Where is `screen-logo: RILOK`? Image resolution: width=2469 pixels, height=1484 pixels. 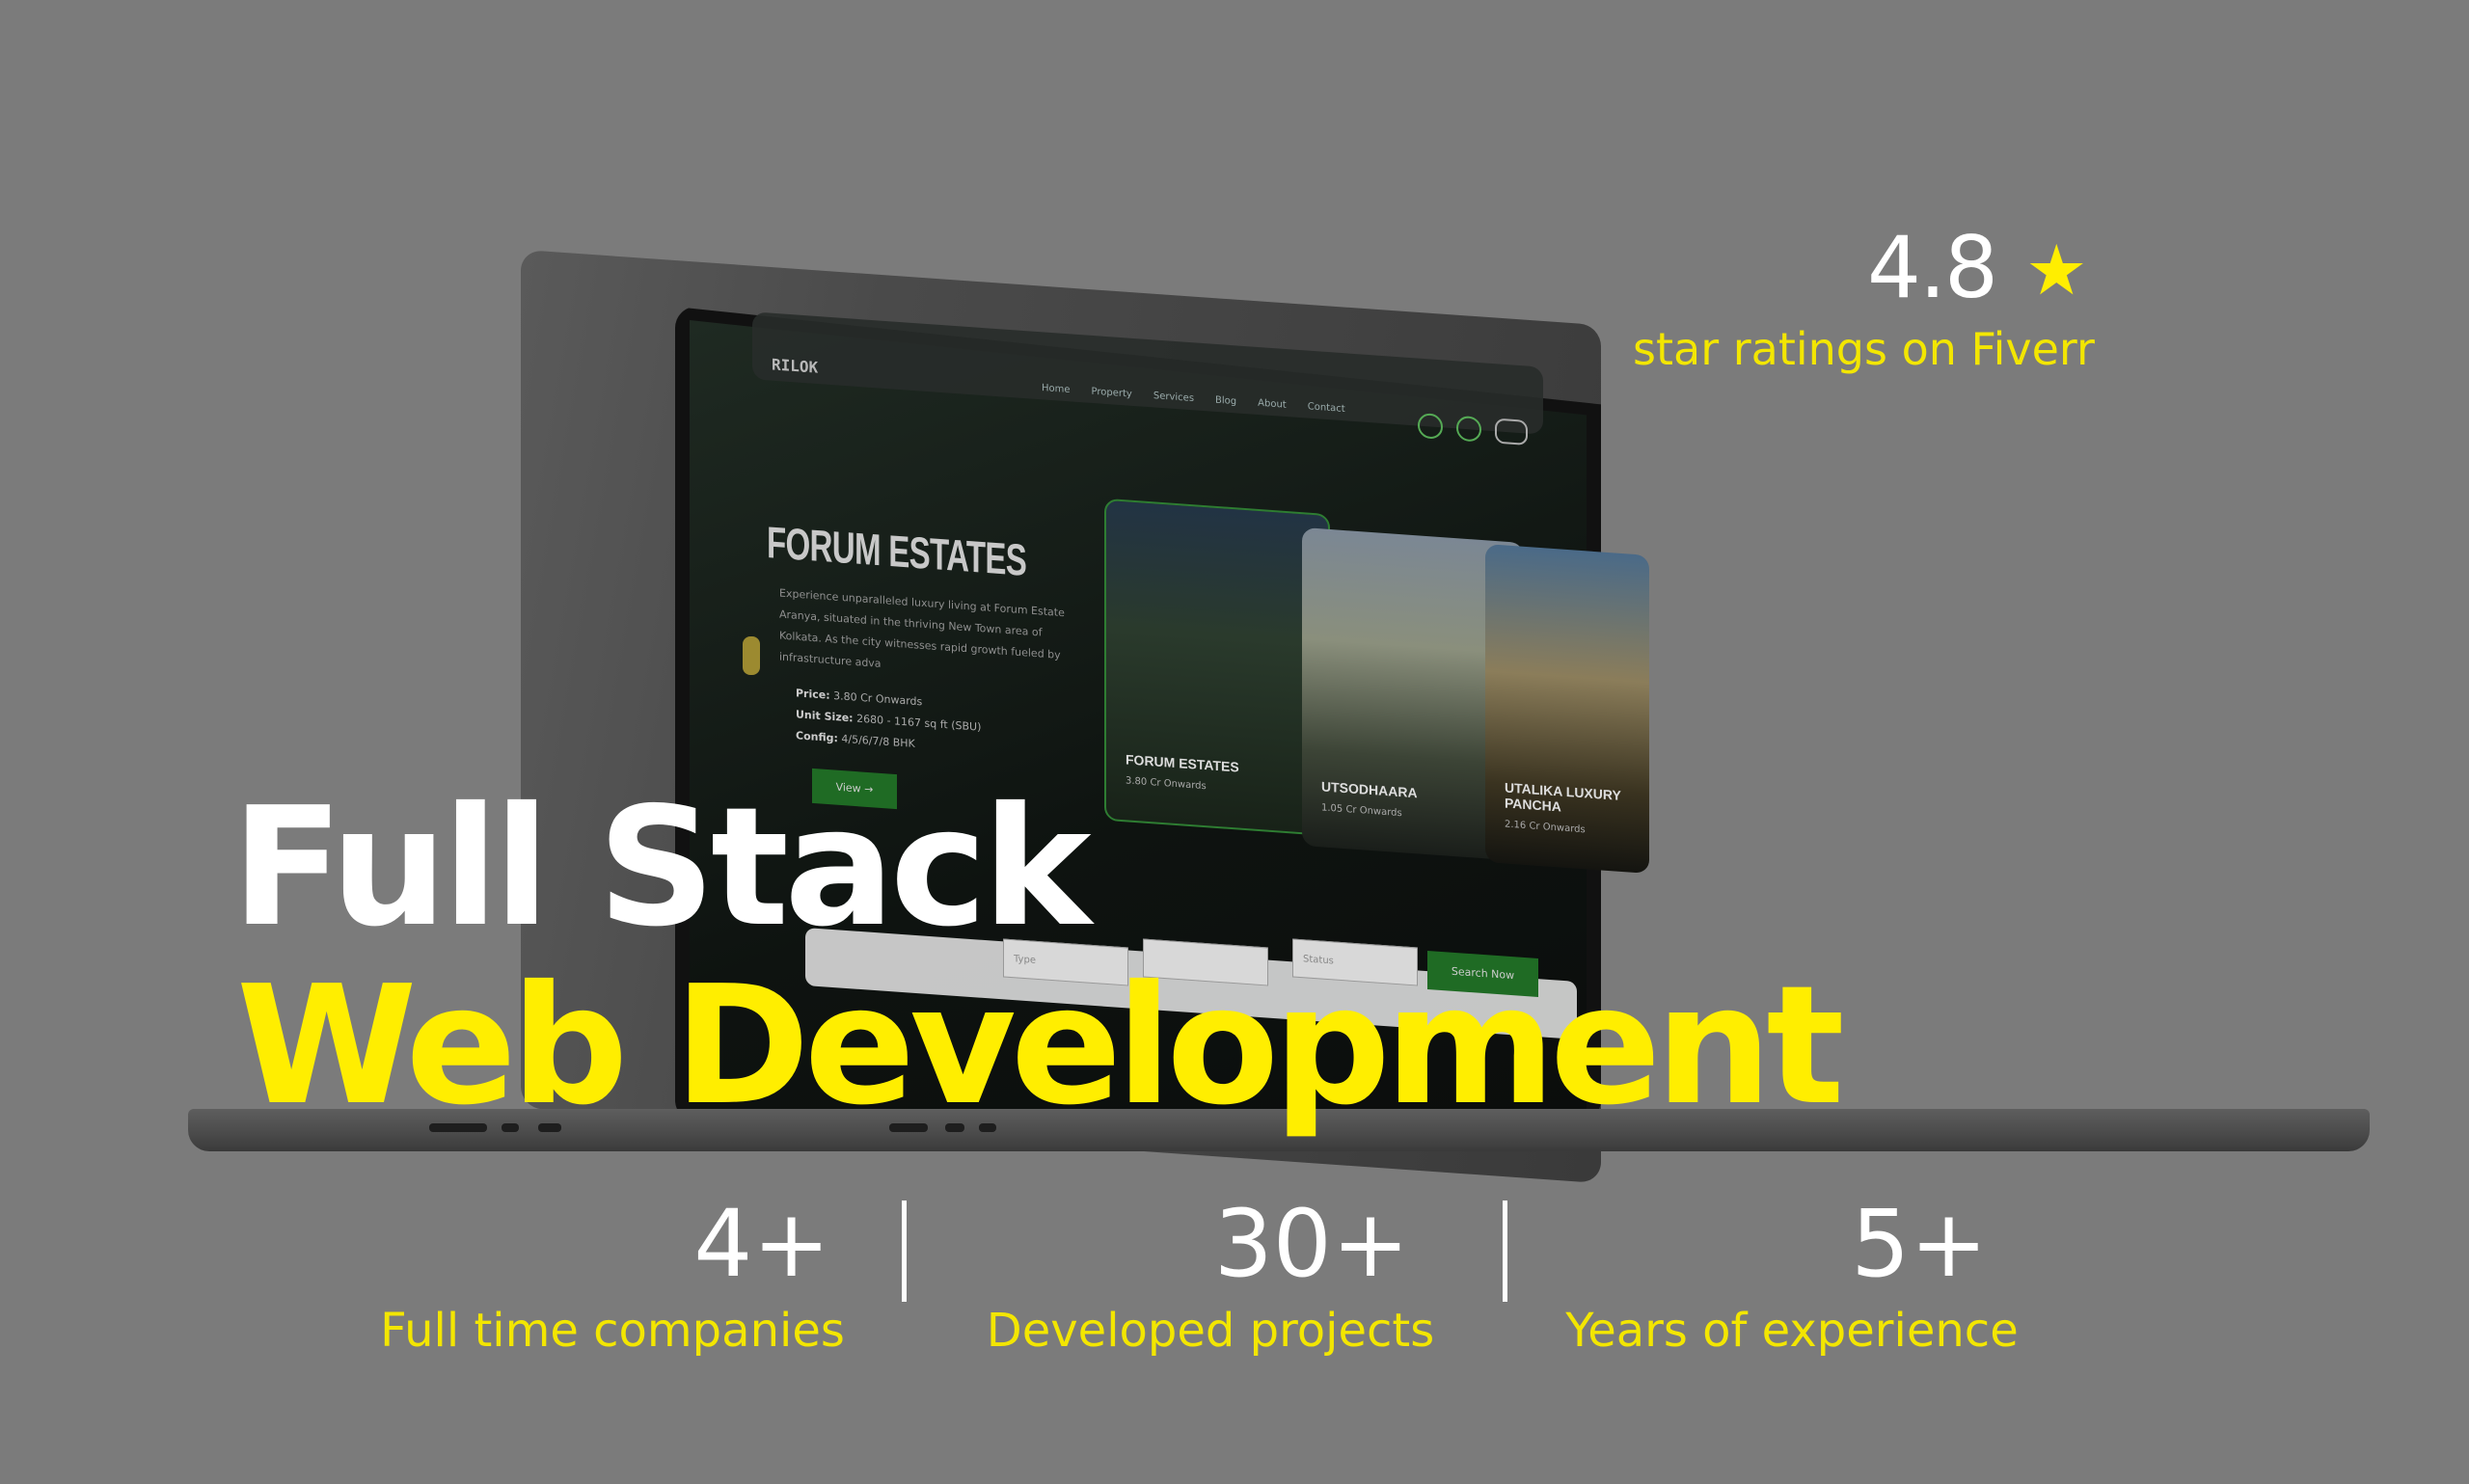 screen-logo: RILOK is located at coordinates (795, 366).